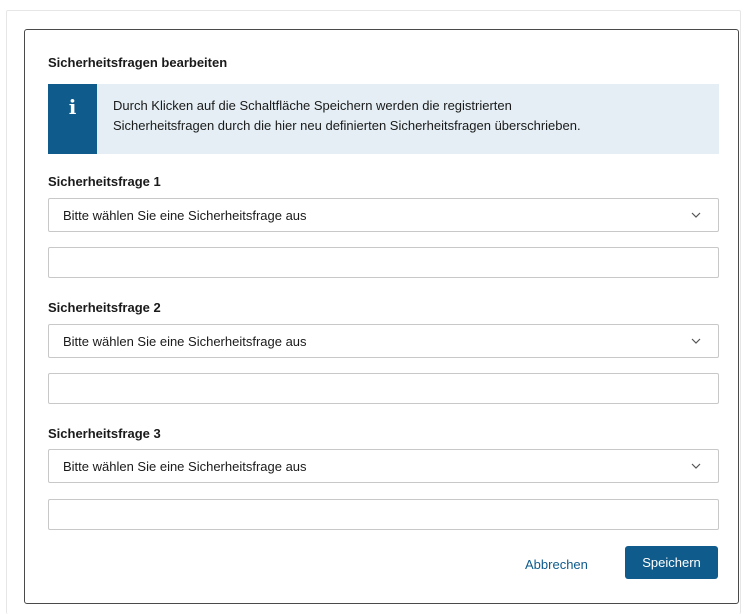 The width and height of the screenshot is (746, 614). Describe the element at coordinates (383, 262) in the screenshot. I see `question-1-answer-input` at that location.